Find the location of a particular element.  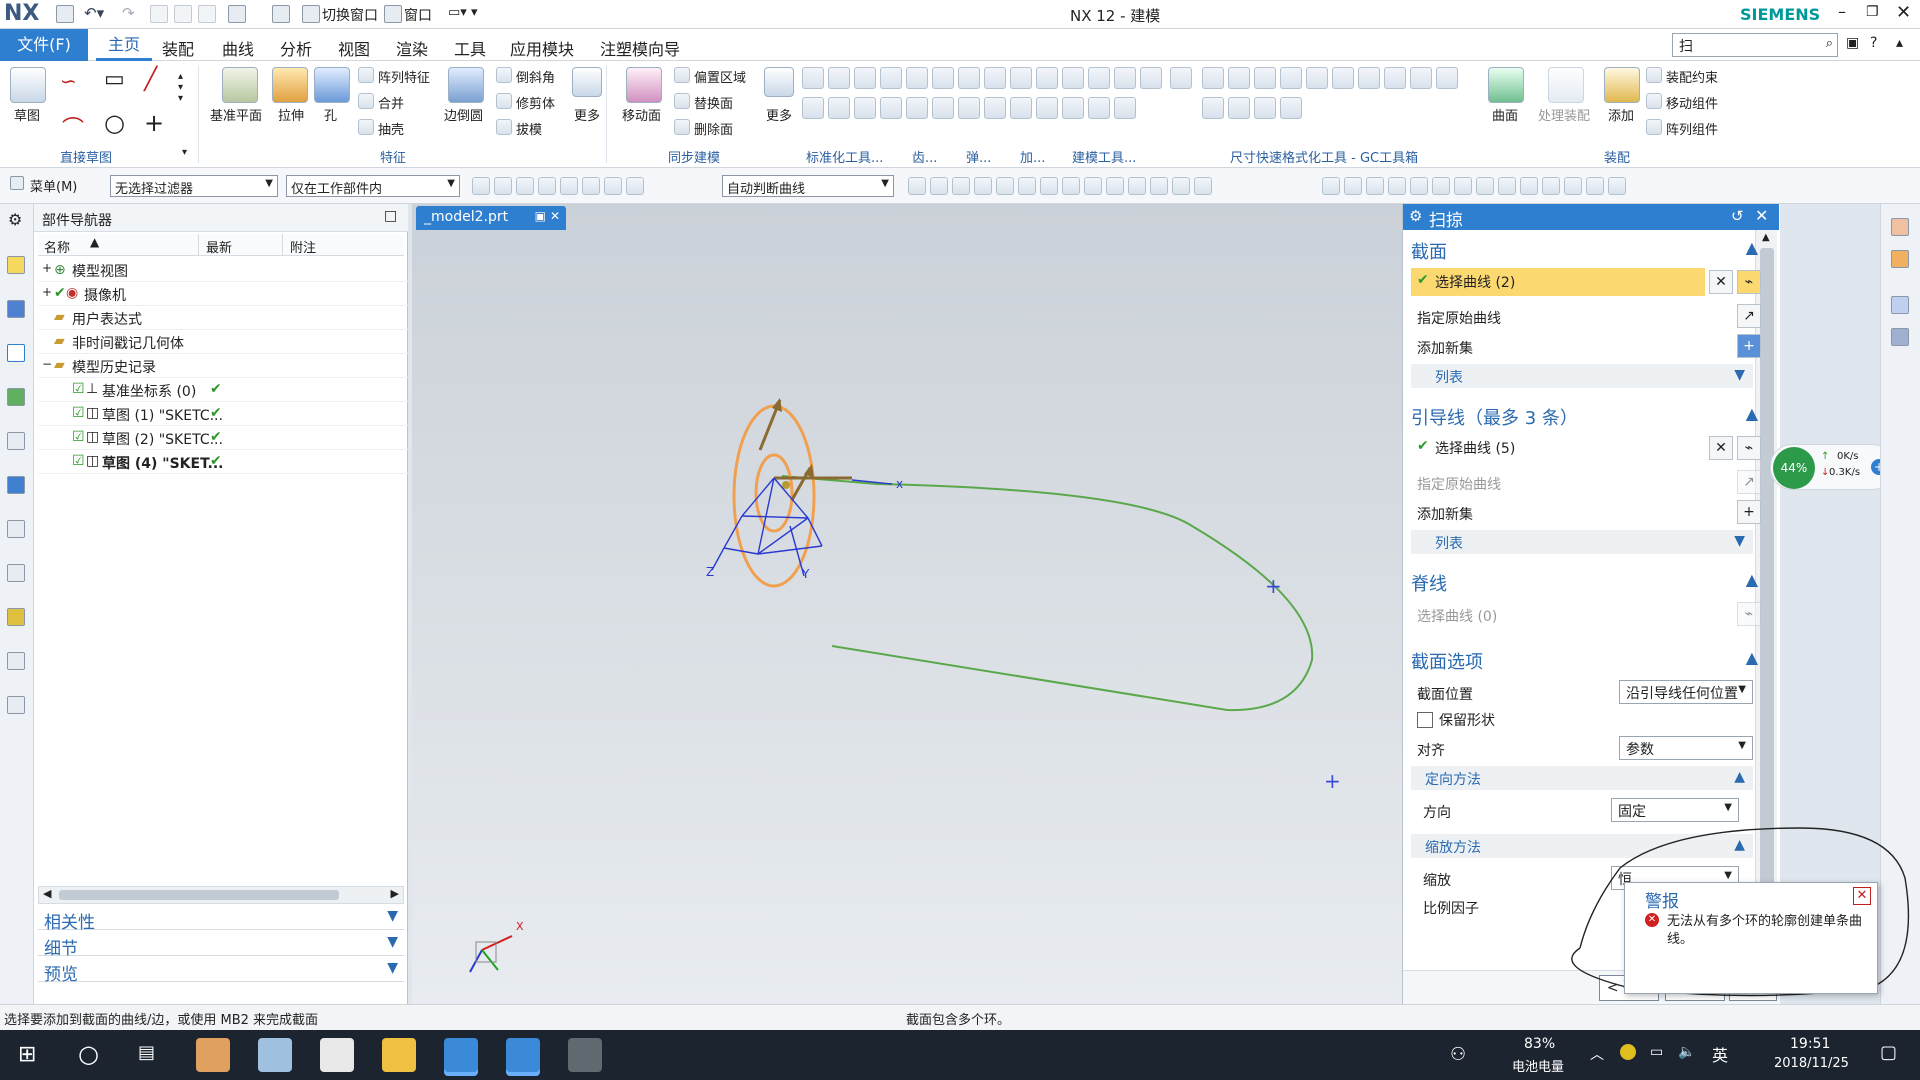

switch-window-button: 切换窗口 is located at coordinates (350, 15).